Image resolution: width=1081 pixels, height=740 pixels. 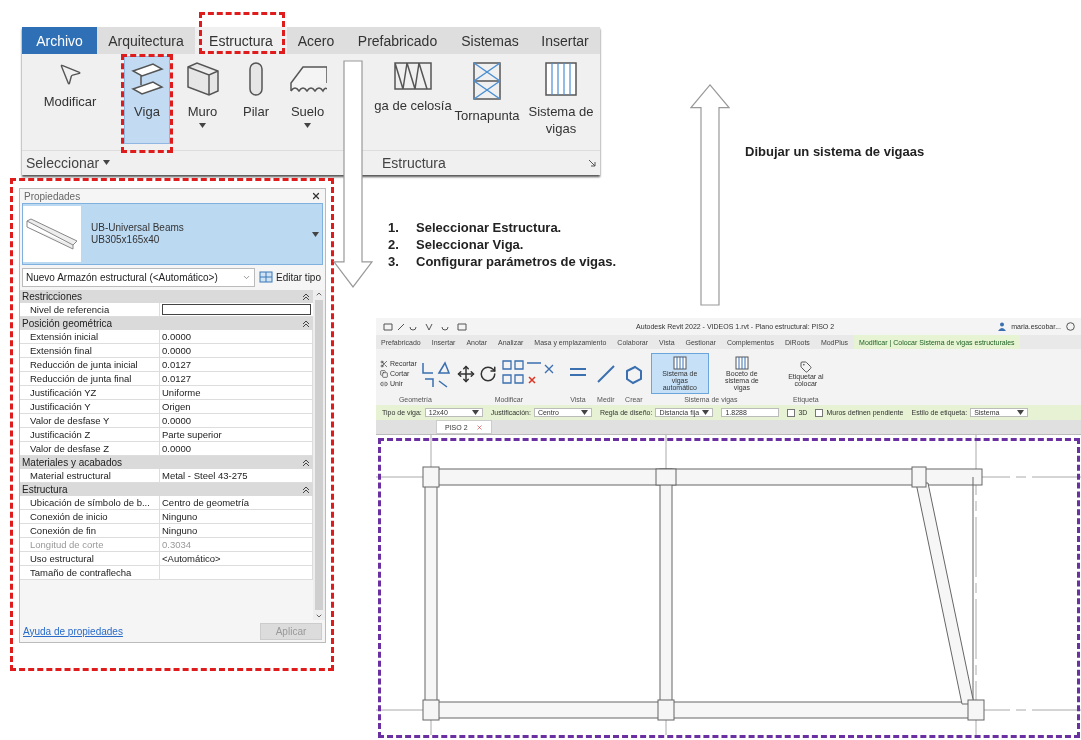 What do you see at coordinates (307, 100) in the screenshot?
I see `ribbon-tool-button: Suelo` at bounding box center [307, 100].